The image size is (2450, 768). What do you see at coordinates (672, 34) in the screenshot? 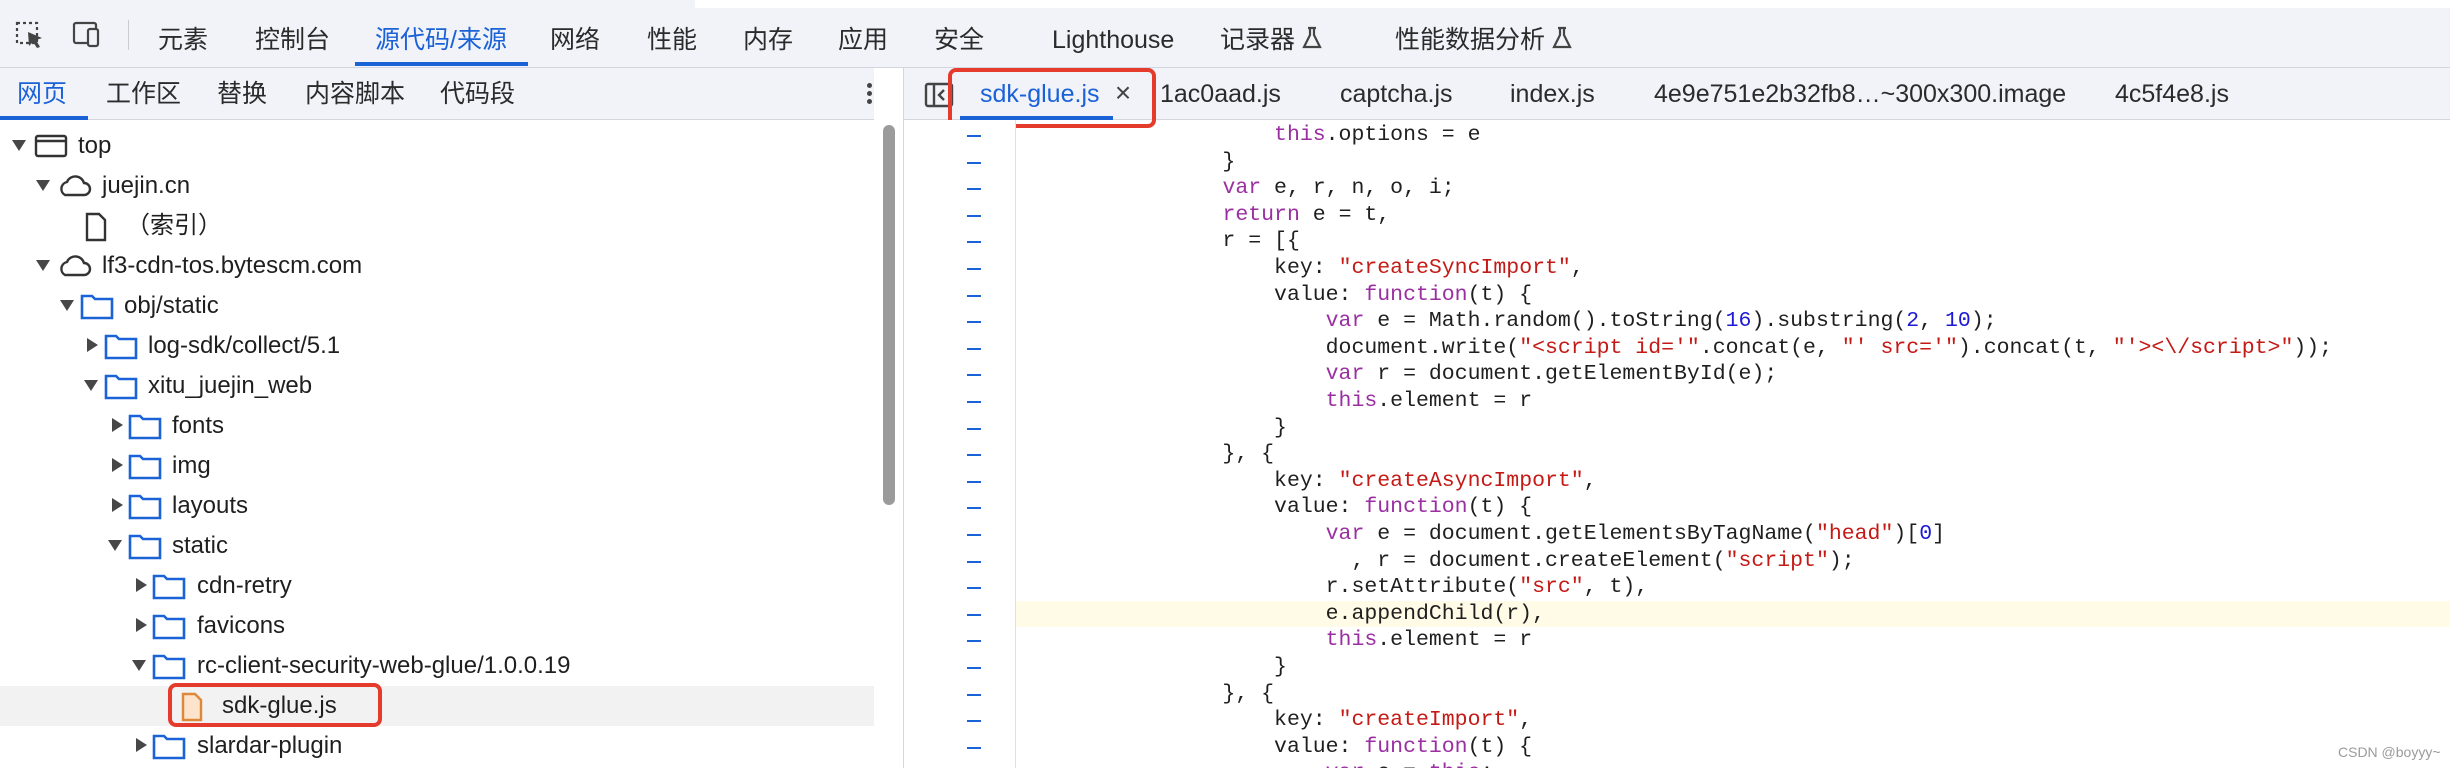
I see `panel-tab-performance: 性能` at bounding box center [672, 34].